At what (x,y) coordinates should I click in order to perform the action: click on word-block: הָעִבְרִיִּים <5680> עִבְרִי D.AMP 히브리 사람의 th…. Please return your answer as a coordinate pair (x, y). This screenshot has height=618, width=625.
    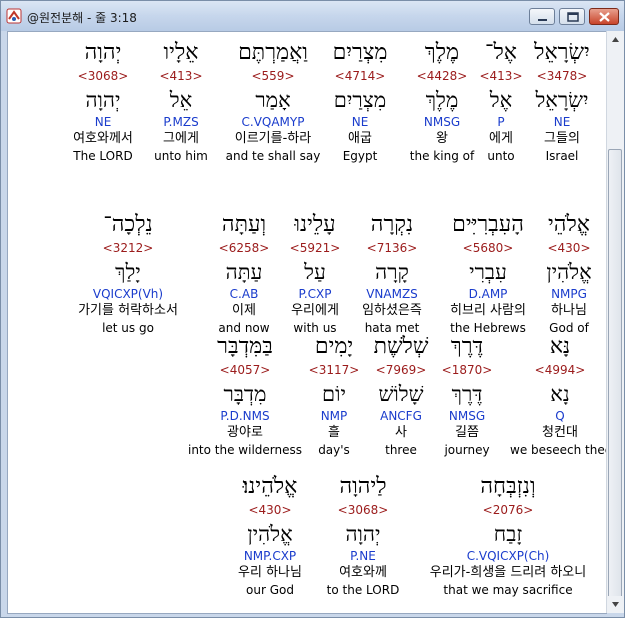
    Looking at the image, I should click on (488, 273).